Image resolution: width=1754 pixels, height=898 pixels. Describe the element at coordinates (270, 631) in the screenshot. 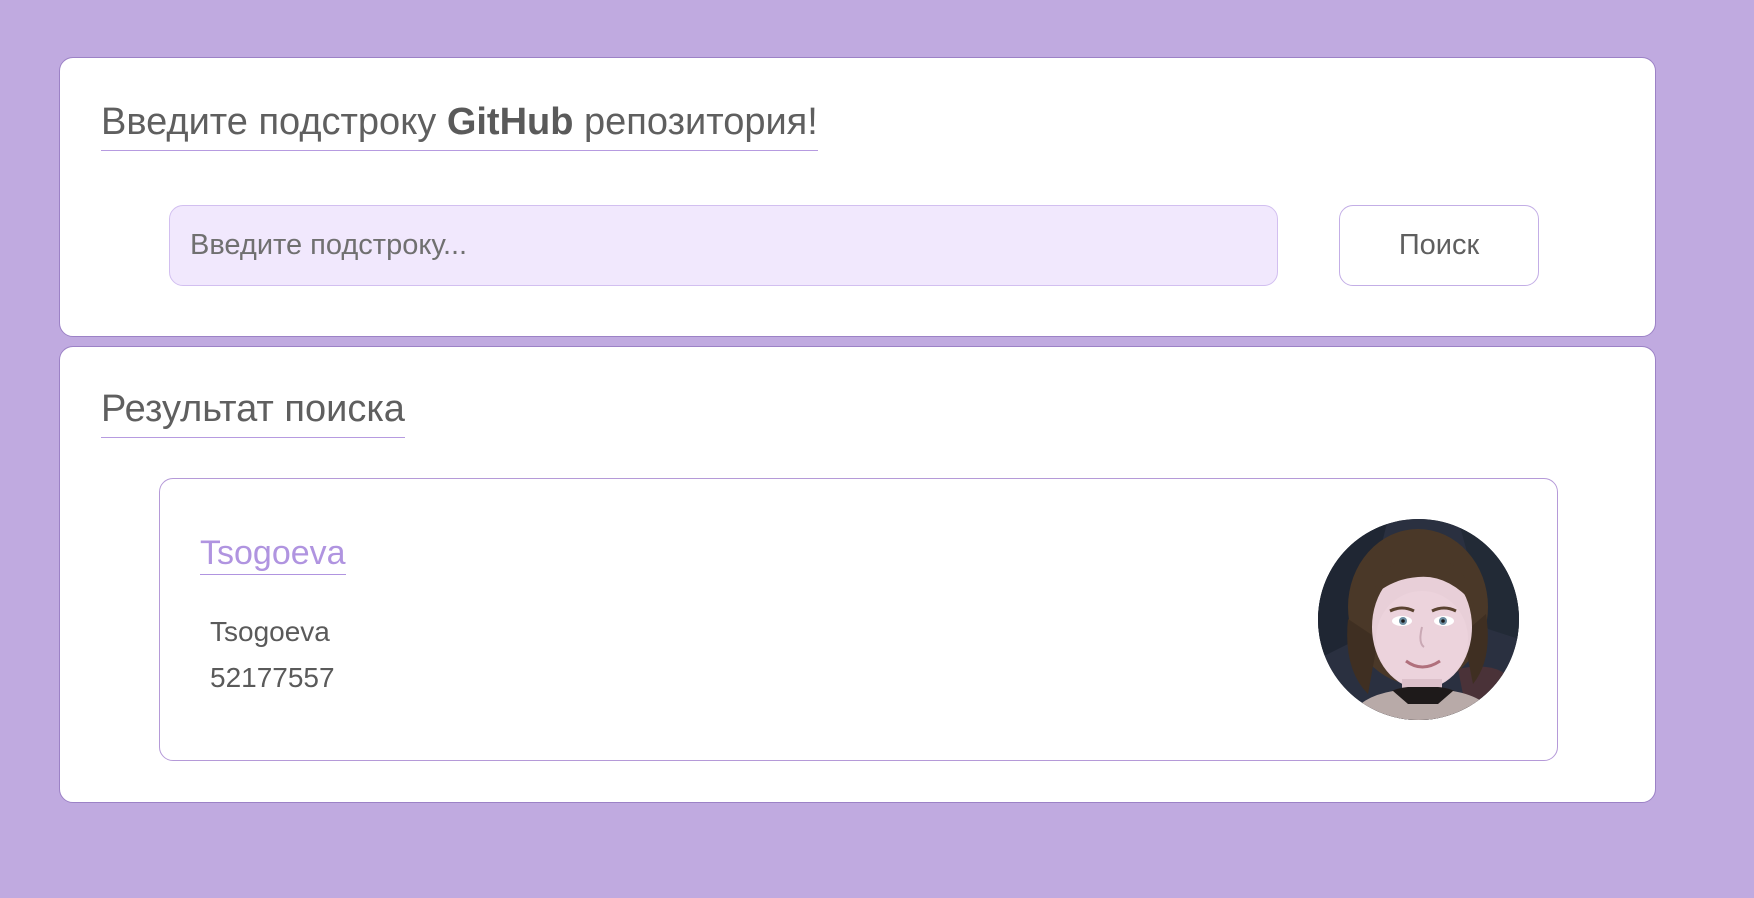

I see `result-login: Tsogoeva` at that location.